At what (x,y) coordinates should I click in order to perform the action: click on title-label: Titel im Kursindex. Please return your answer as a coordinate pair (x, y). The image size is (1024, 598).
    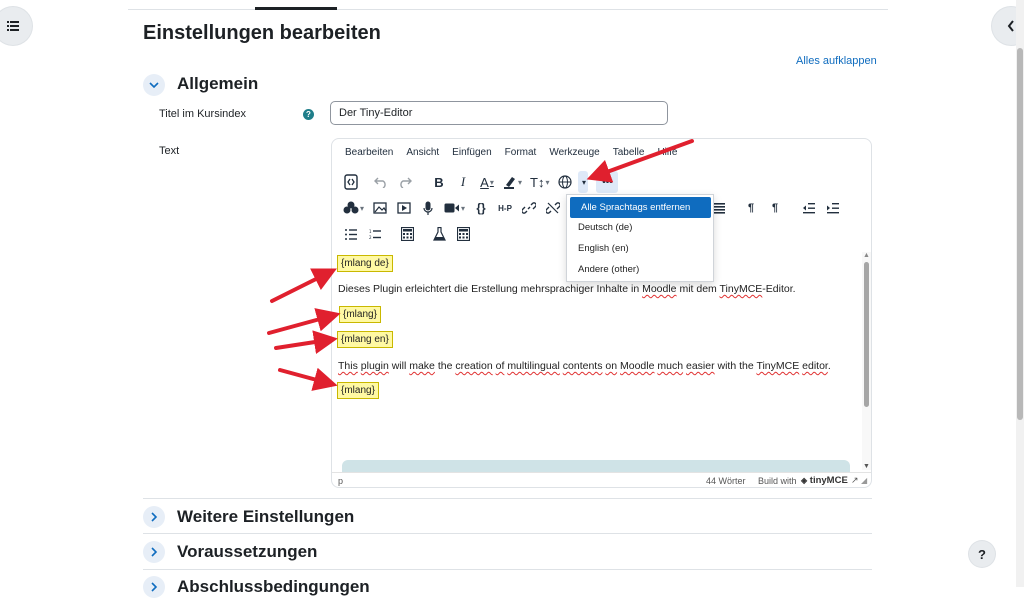
    Looking at the image, I should click on (203, 114).